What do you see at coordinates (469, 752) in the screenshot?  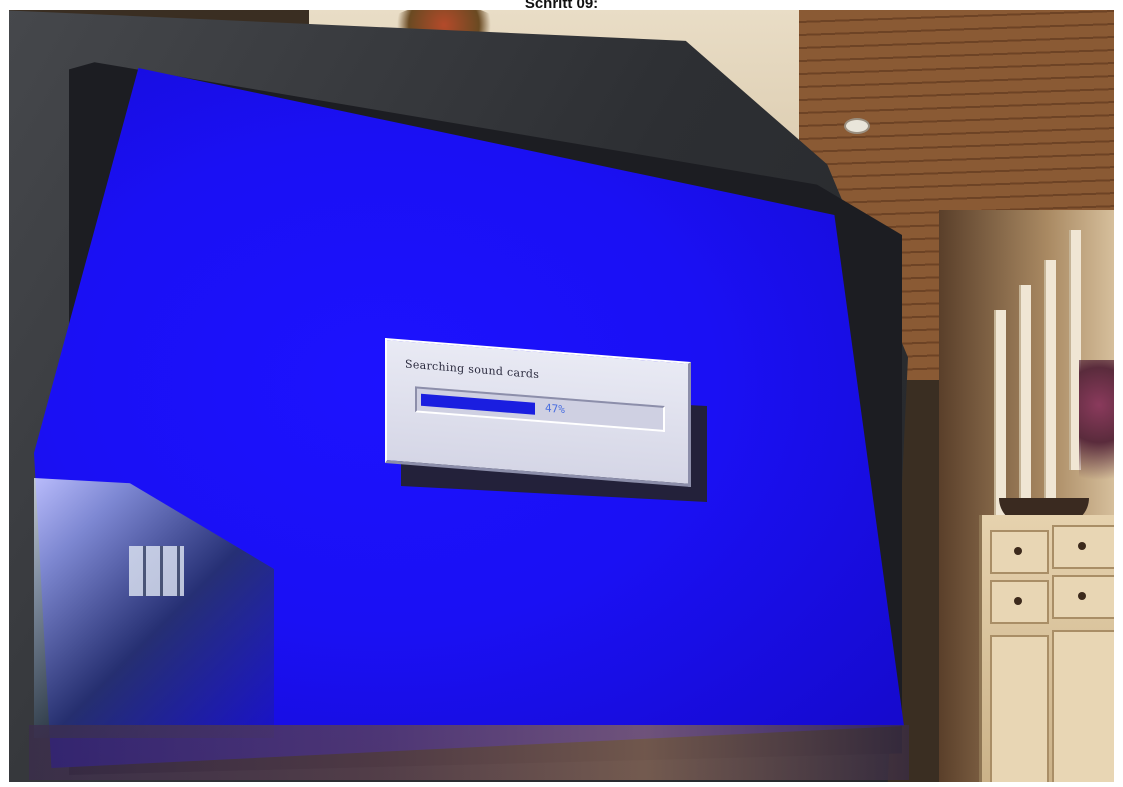 I see `floor-reflection` at bounding box center [469, 752].